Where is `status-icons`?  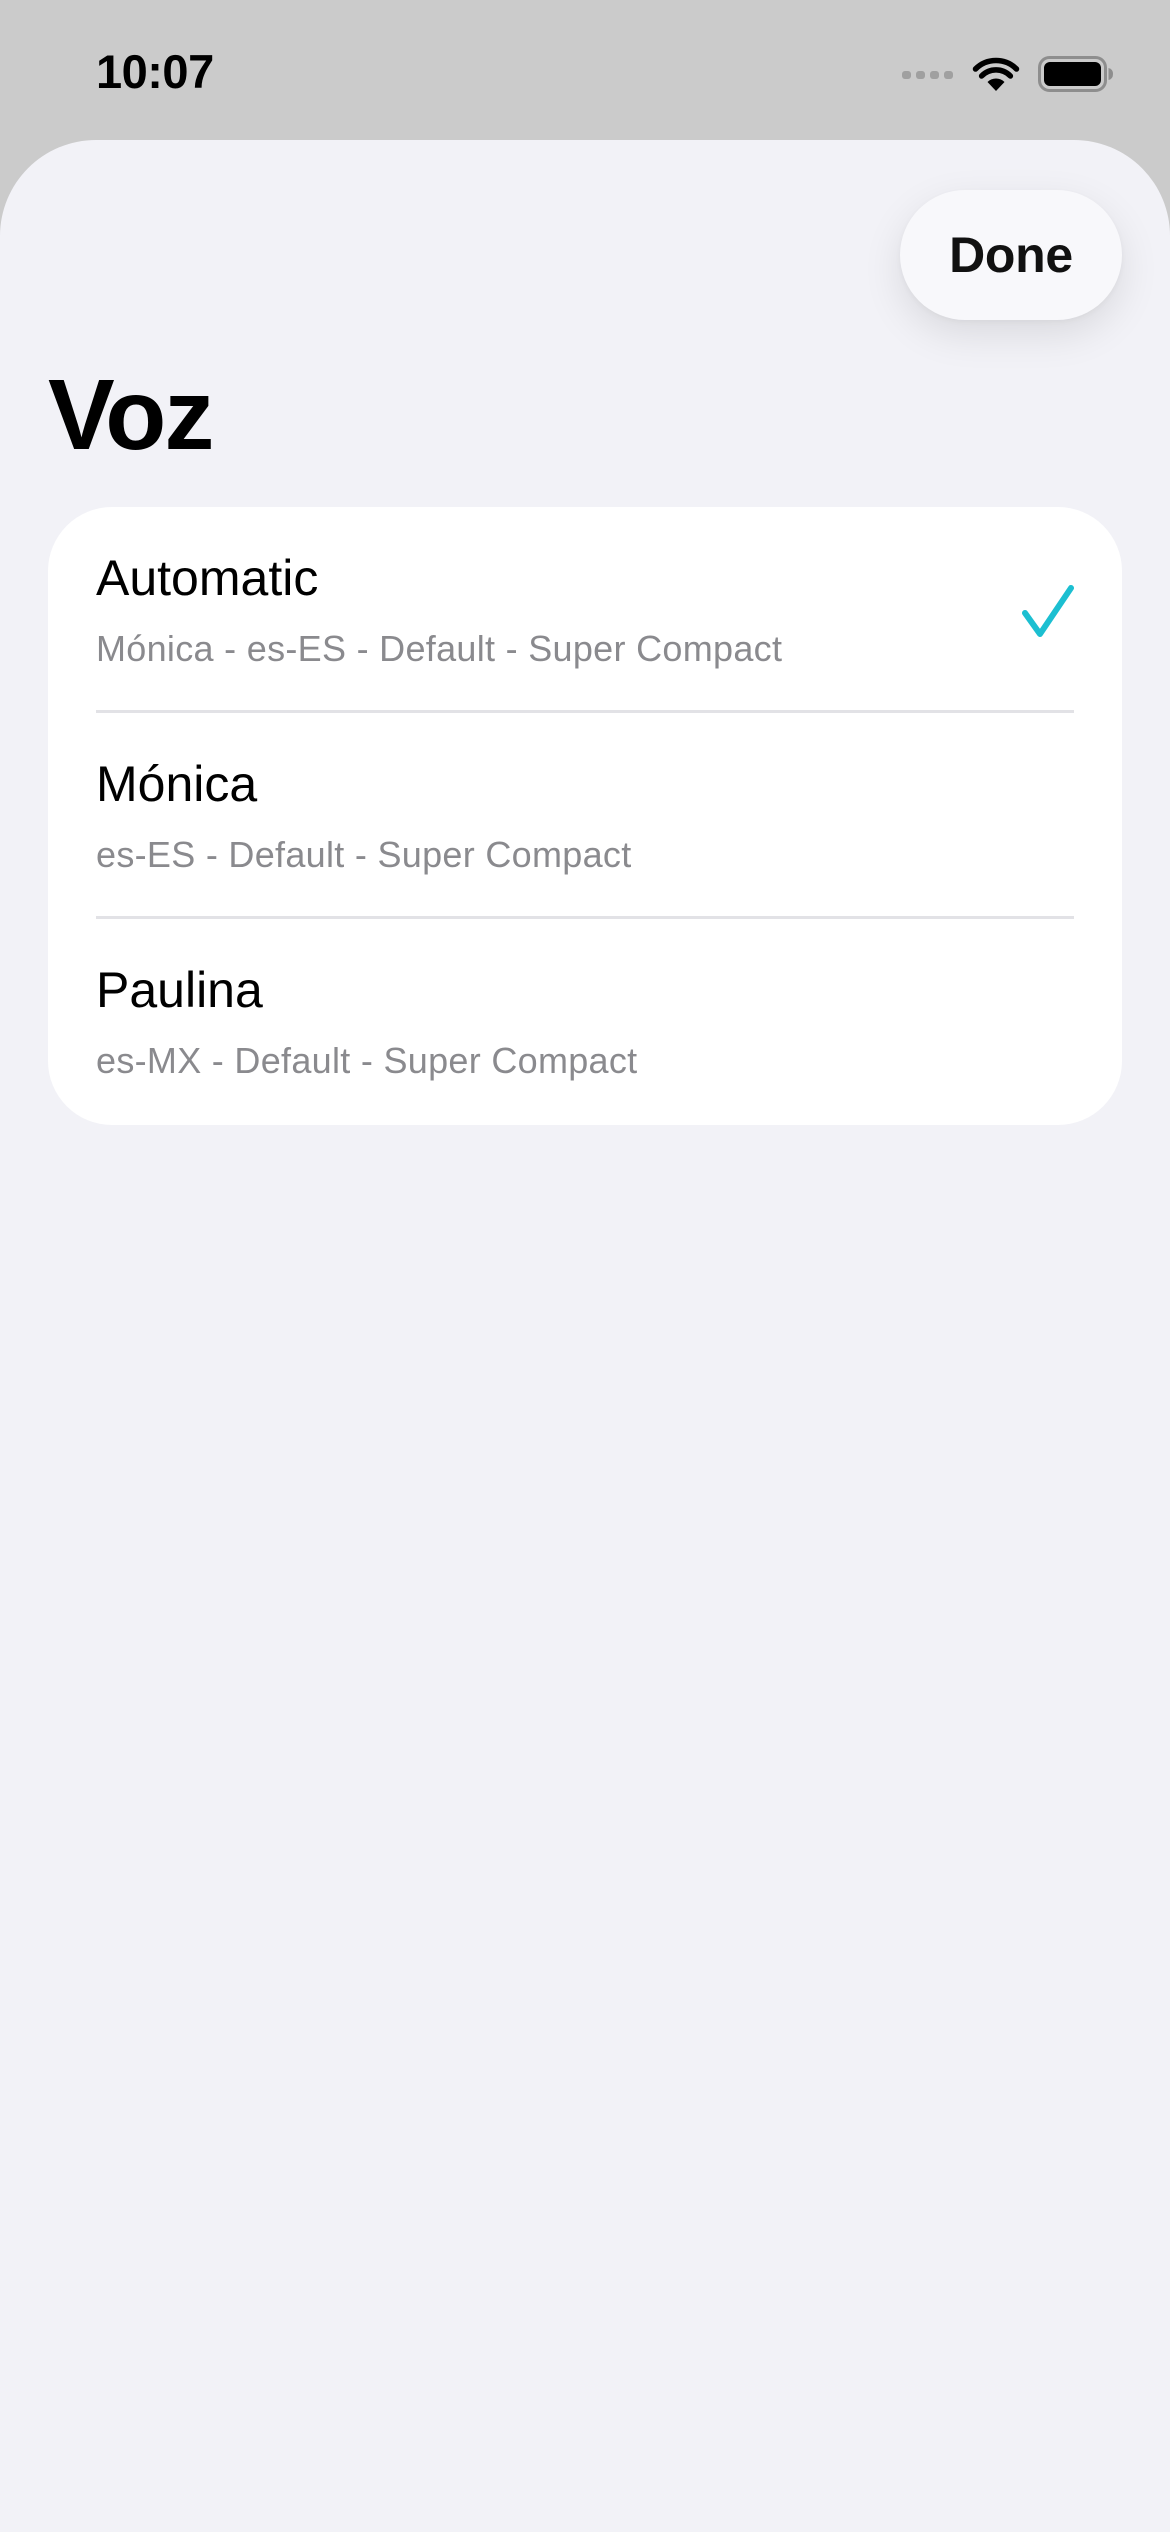 status-icons is located at coordinates (1008, 74).